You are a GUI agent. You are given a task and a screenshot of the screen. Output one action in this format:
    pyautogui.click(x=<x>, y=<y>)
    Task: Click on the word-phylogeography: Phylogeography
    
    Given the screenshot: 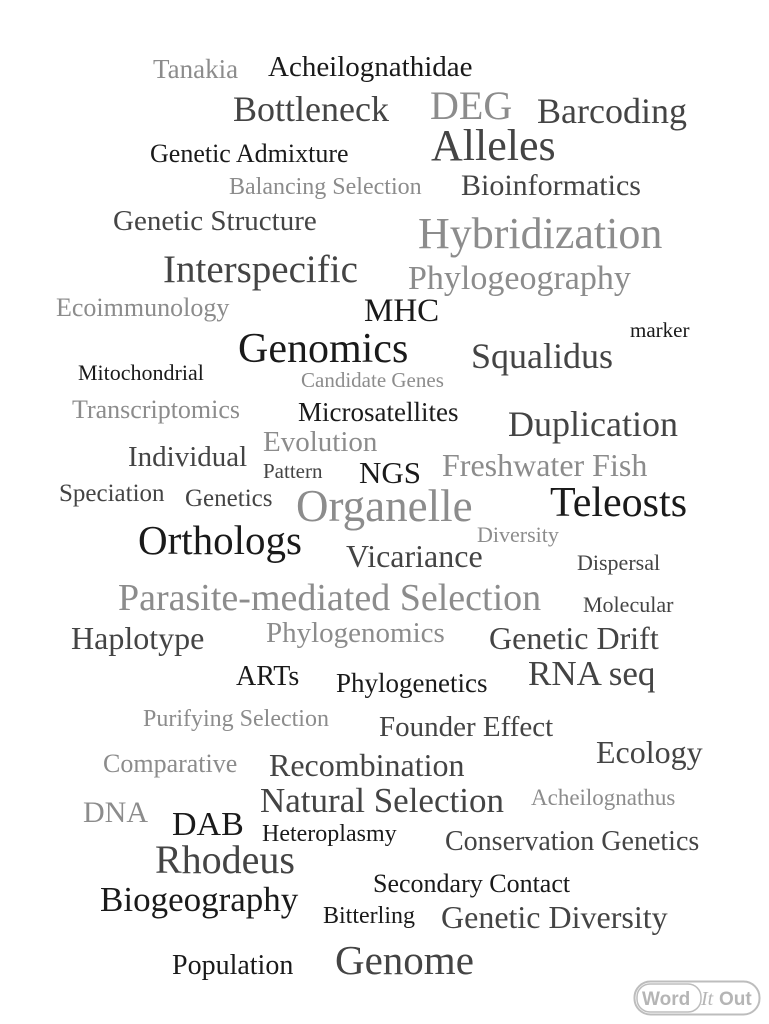 What is the action you would take?
    pyautogui.click(x=519, y=278)
    